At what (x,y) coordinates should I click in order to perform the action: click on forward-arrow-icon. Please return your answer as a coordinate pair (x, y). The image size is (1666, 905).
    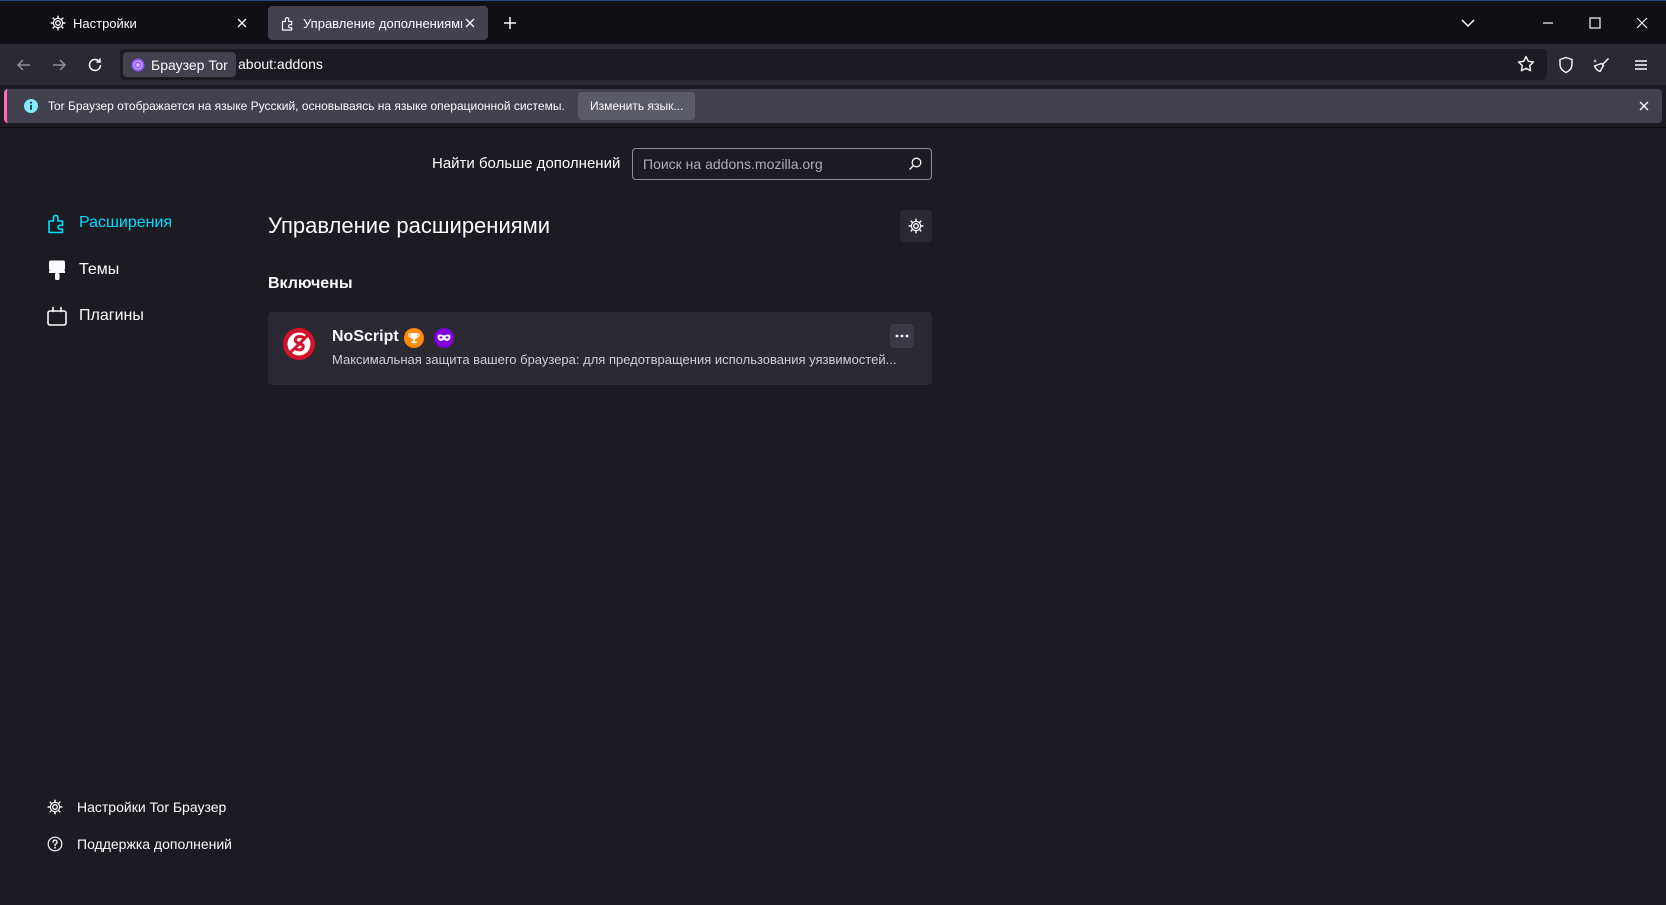
    Looking at the image, I should click on (59, 65).